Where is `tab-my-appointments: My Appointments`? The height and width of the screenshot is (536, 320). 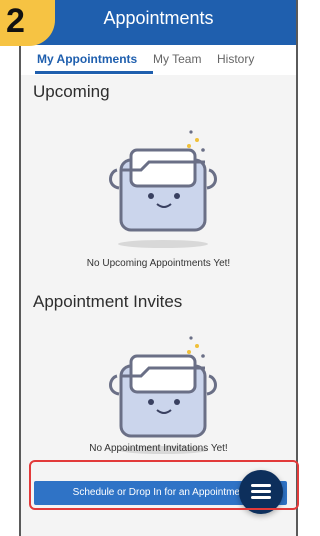
tab-my-appointments: My Appointments is located at coordinates (87, 59).